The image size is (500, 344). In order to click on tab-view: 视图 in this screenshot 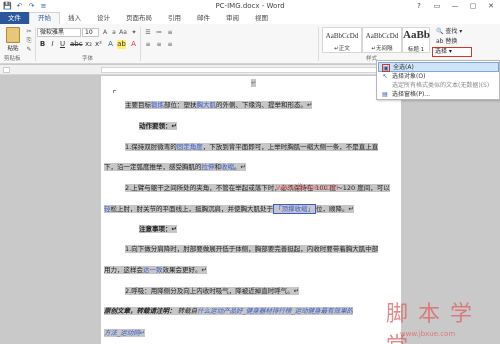, I will do `click(261, 18)`.